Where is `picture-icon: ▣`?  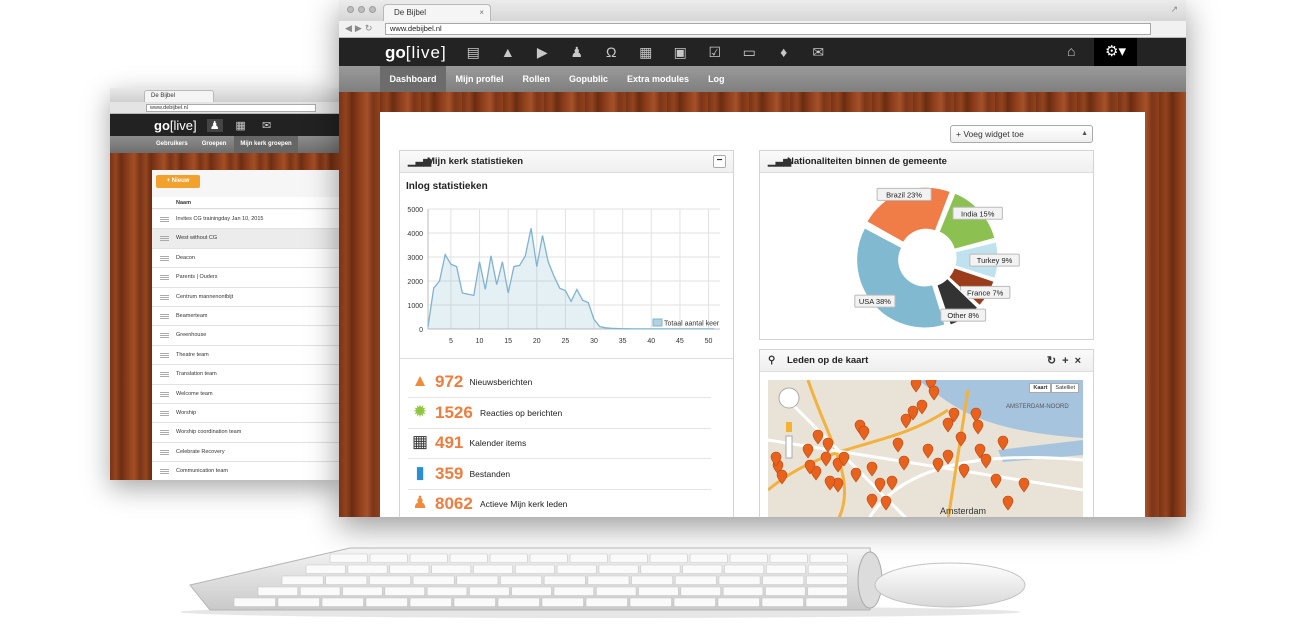
picture-icon: ▣ is located at coordinates (680, 52).